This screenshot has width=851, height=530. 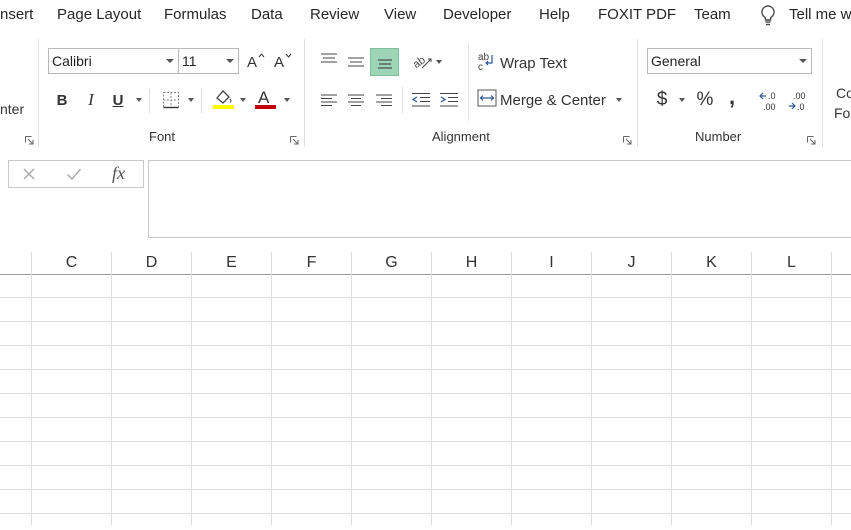 What do you see at coordinates (171, 100) in the screenshot?
I see `borders-icon` at bounding box center [171, 100].